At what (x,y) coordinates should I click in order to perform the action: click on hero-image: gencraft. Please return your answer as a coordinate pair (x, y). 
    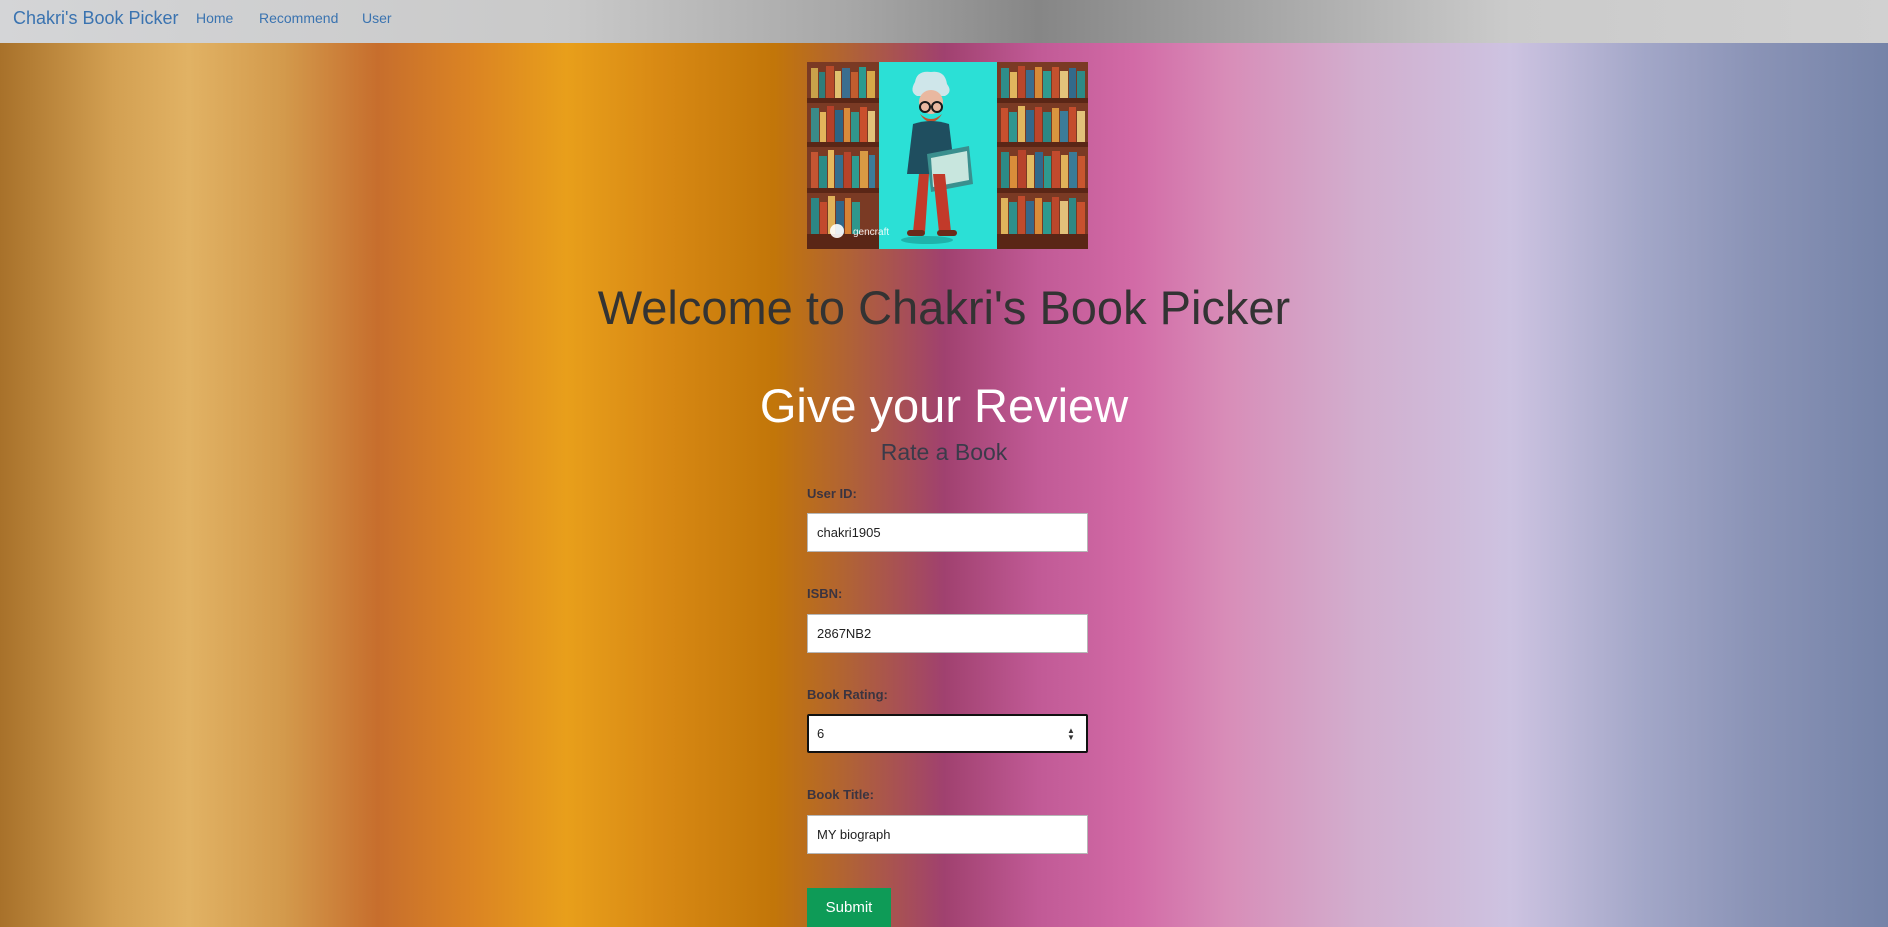
    Looking at the image, I should click on (947, 155).